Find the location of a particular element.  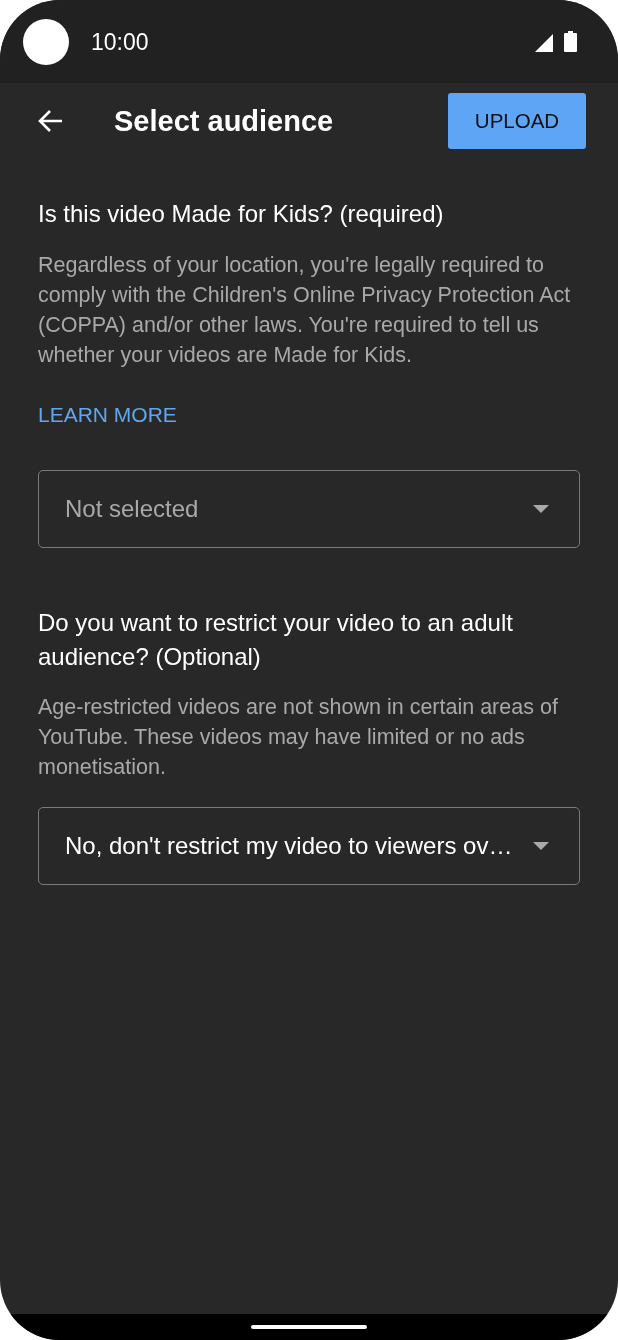

audience-dropdown: Not selected is located at coordinates (309, 509).